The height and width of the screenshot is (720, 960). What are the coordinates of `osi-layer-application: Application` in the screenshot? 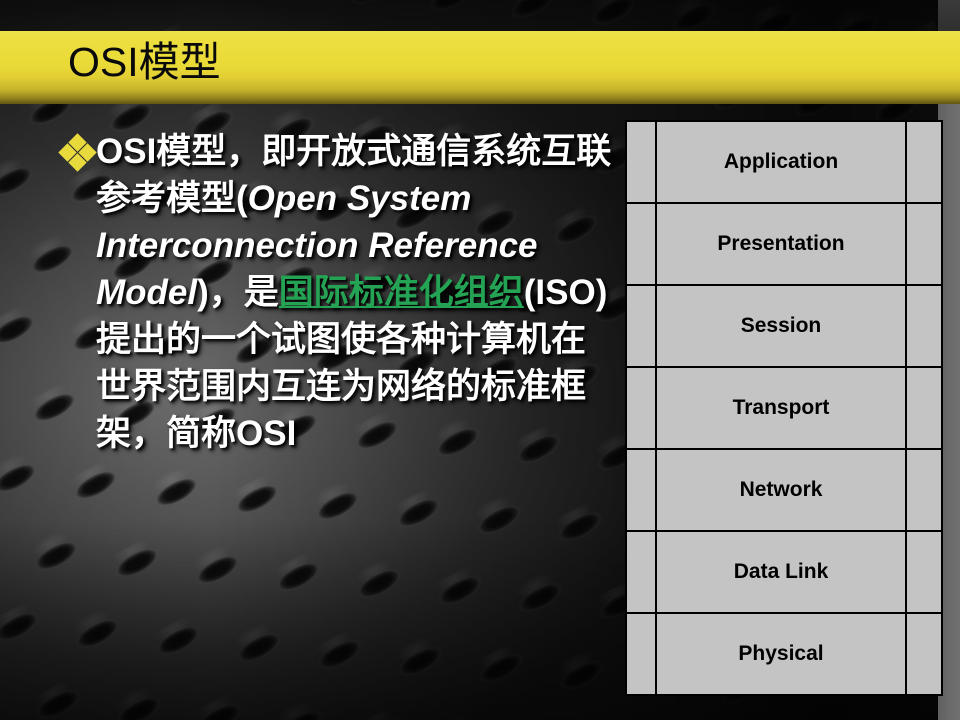 It's located at (781, 162).